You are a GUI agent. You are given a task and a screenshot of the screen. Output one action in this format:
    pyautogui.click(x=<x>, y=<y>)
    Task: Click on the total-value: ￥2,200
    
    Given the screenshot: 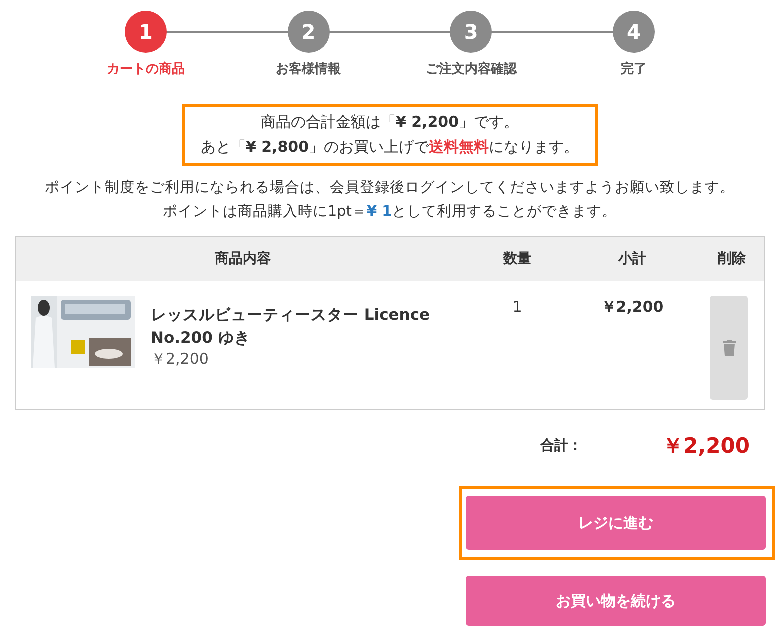 What is the action you would take?
    pyautogui.click(x=706, y=446)
    